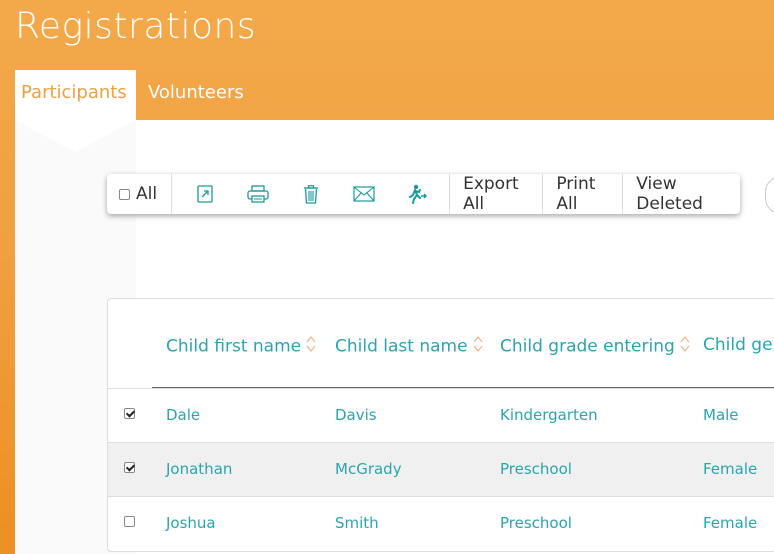 The height and width of the screenshot is (554, 774). What do you see at coordinates (234, 346) in the screenshot?
I see `column-label: Child first name` at bounding box center [234, 346].